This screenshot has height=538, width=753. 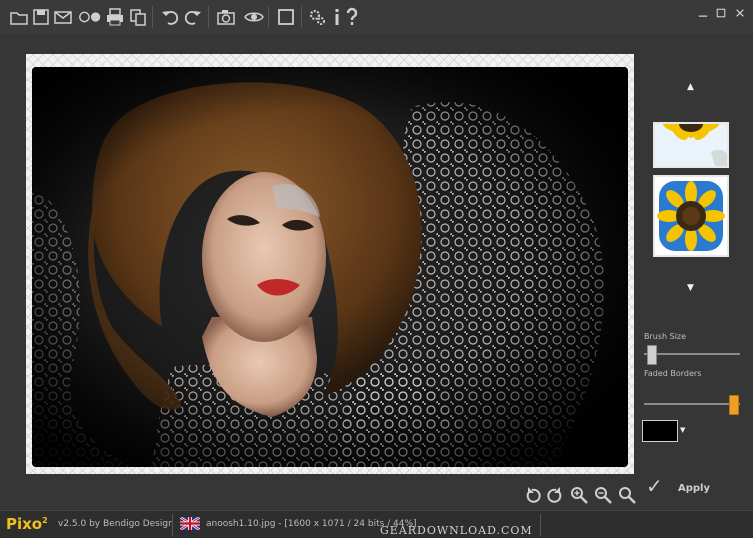 I want to click on camera-icon, so click(x=226, y=17).